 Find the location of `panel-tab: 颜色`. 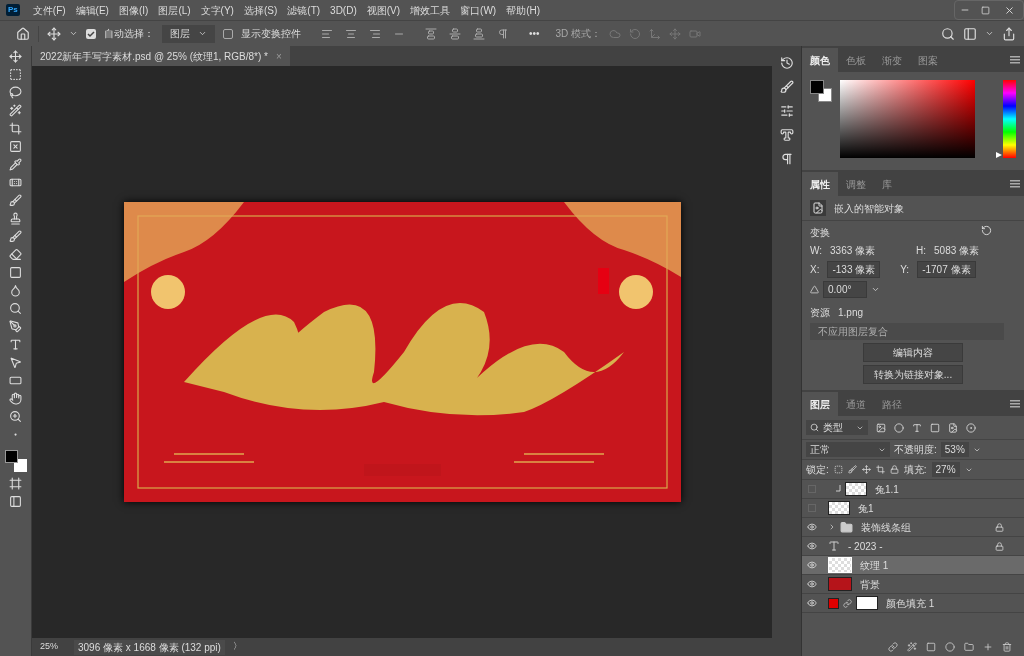

panel-tab: 颜色 is located at coordinates (820, 60).